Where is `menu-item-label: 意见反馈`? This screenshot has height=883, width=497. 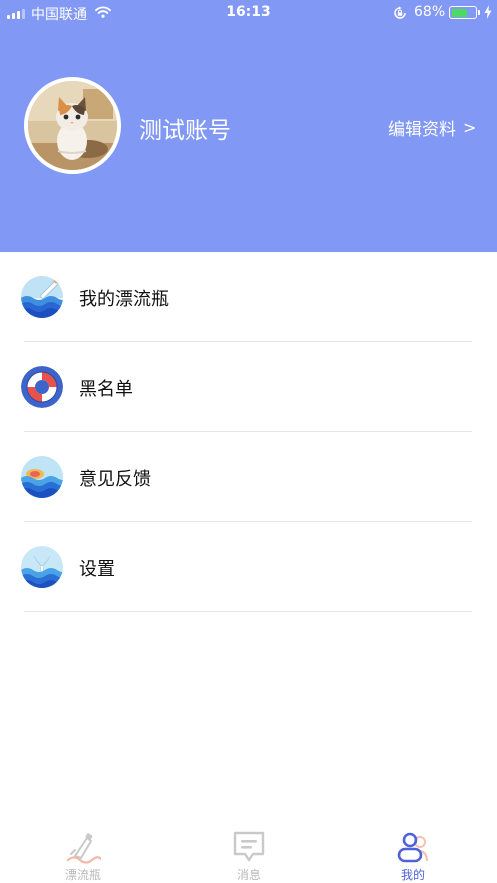
menu-item-label: 意见反馈 is located at coordinates (115, 479).